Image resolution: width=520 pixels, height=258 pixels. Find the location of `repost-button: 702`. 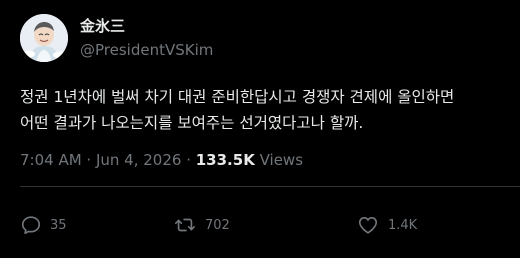

repost-button: 702 is located at coordinates (201, 225).